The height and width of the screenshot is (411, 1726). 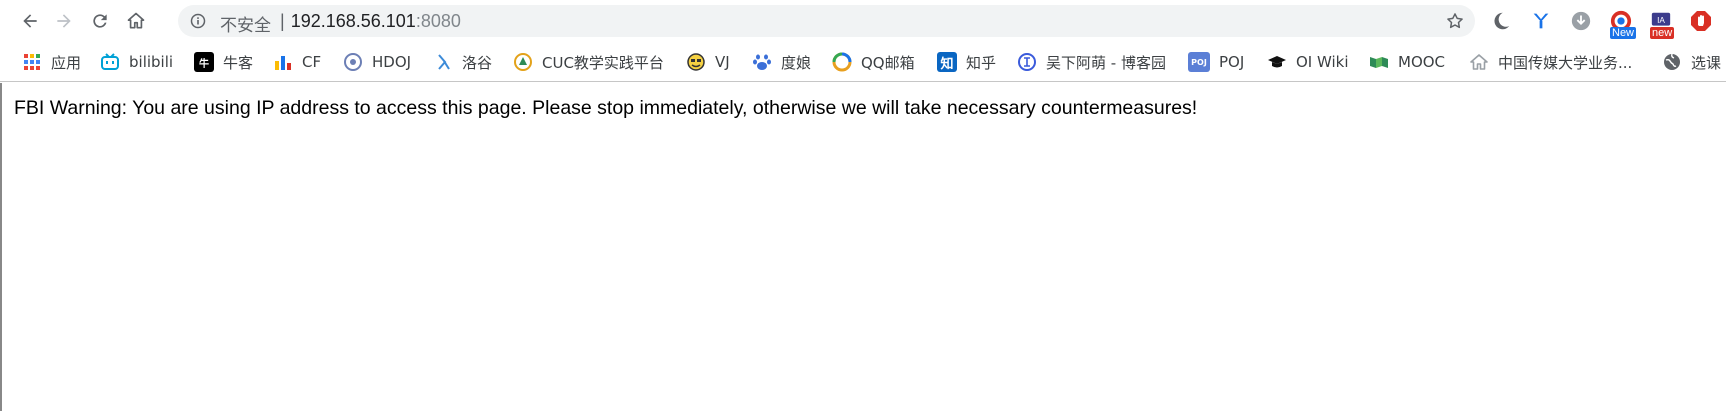 What do you see at coordinates (722, 62) in the screenshot?
I see `bookmark-label: VJ` at bounding box center [722, 62].